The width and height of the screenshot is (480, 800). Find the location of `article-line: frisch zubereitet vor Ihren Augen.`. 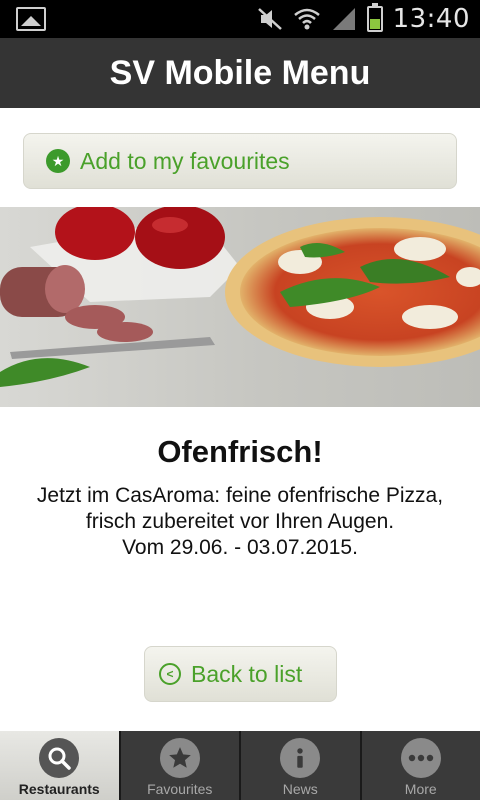

article-line: frisch zubereitet vor Ihren Augen. is located at coordinates (240, 521).